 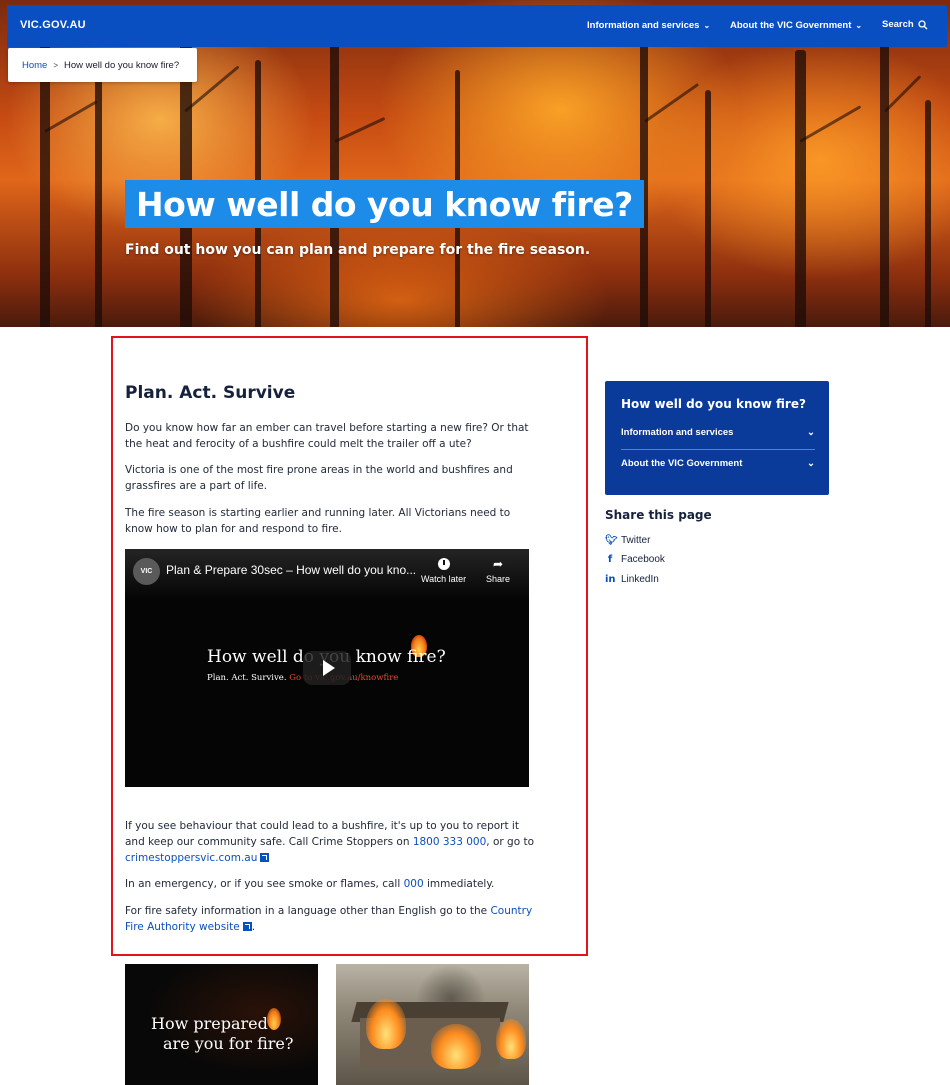 I want to click on share-facebook-label: Facebook, so click(x=643, y=559).